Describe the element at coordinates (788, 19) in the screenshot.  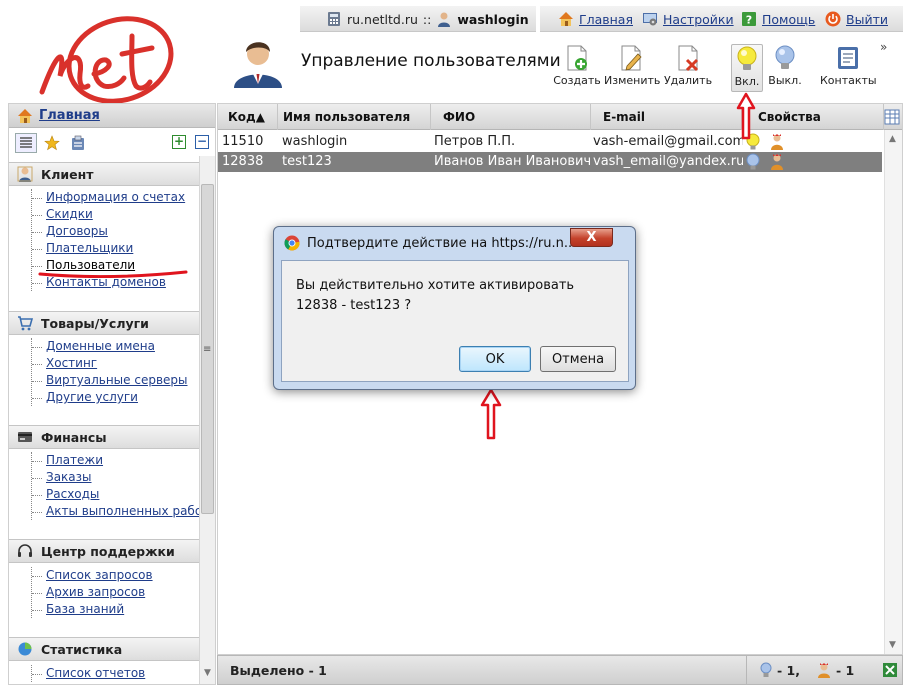
I see `help-link-label: Помощь` at that location.